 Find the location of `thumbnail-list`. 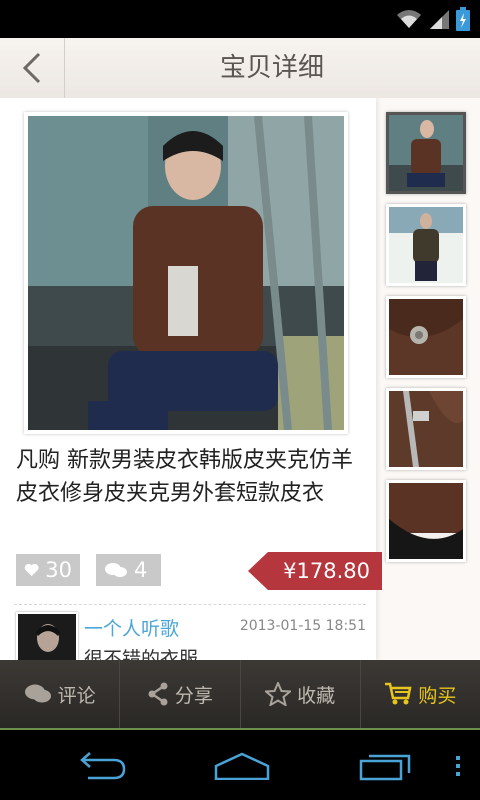

thumbnail-list is located at coordinates (427, 342).